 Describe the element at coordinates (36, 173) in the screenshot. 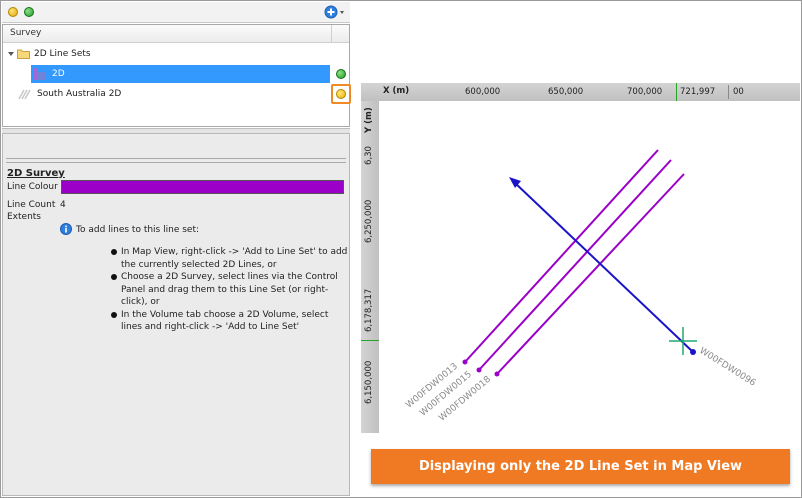

I see `properties-heading: 2D Survey` at that location.